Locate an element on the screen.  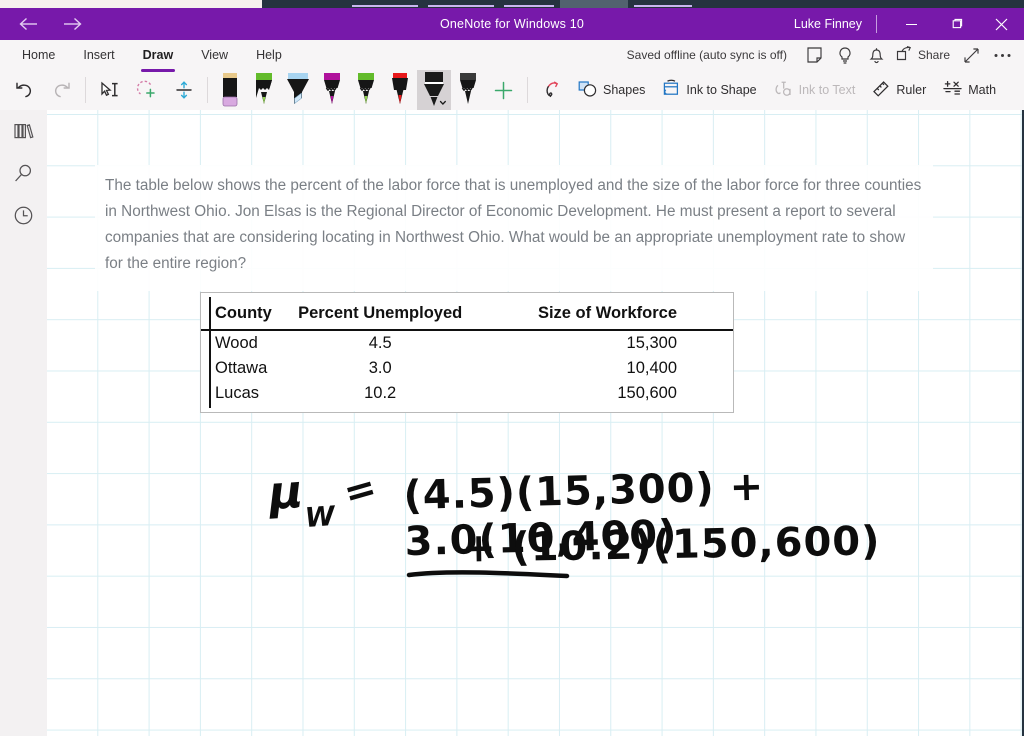
ruler-icon is located at coordinates (881, 90).